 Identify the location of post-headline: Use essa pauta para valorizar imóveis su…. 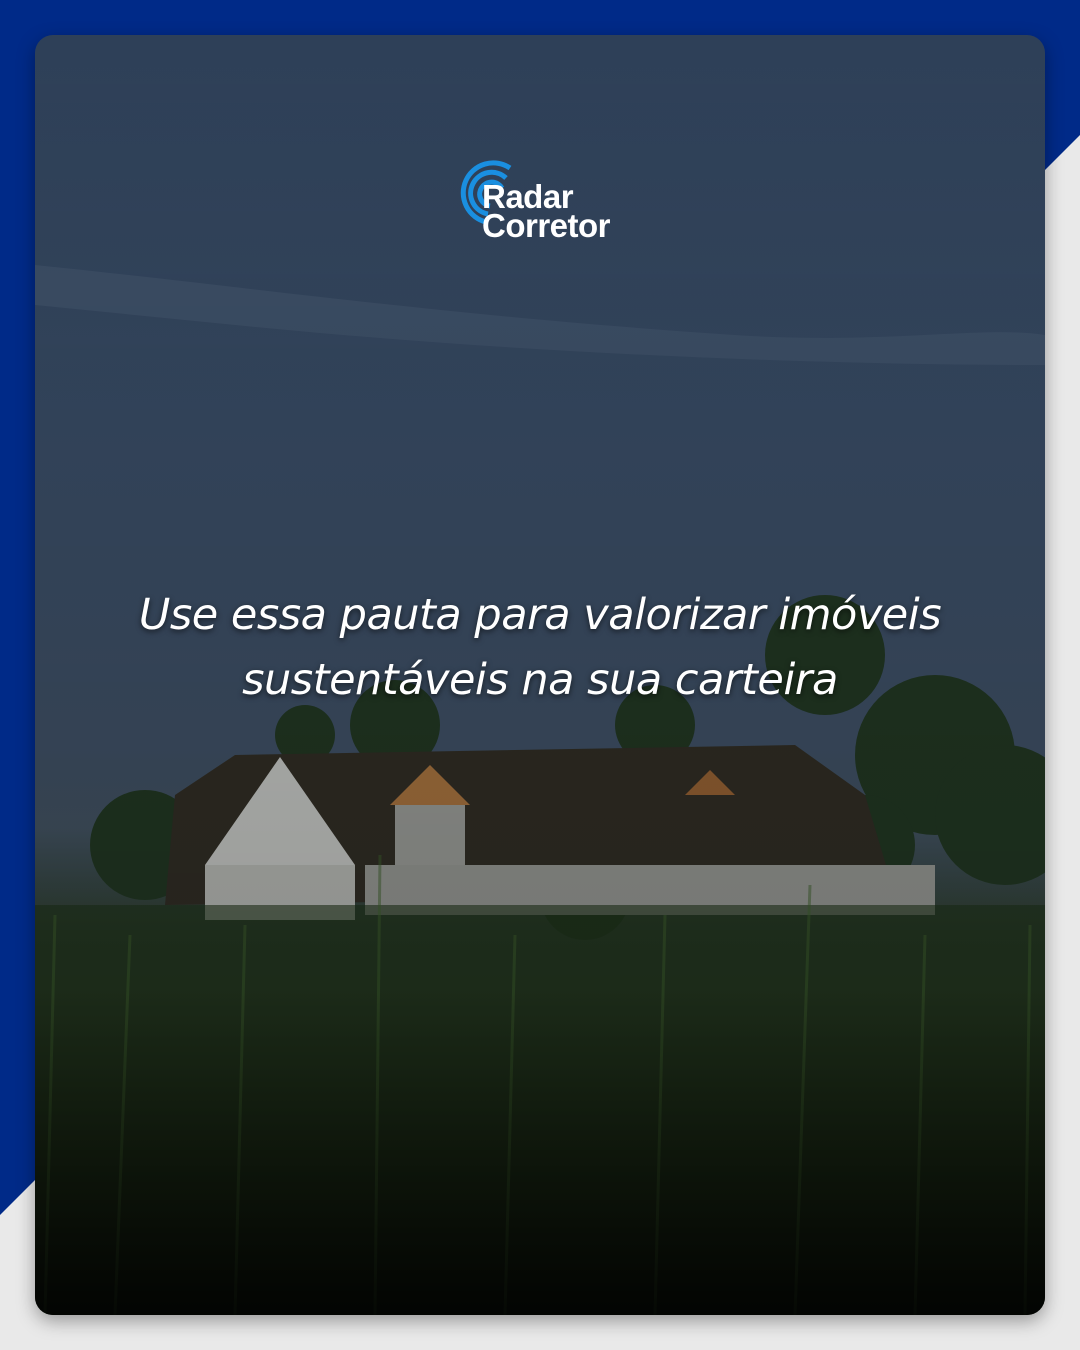
(540, 647).